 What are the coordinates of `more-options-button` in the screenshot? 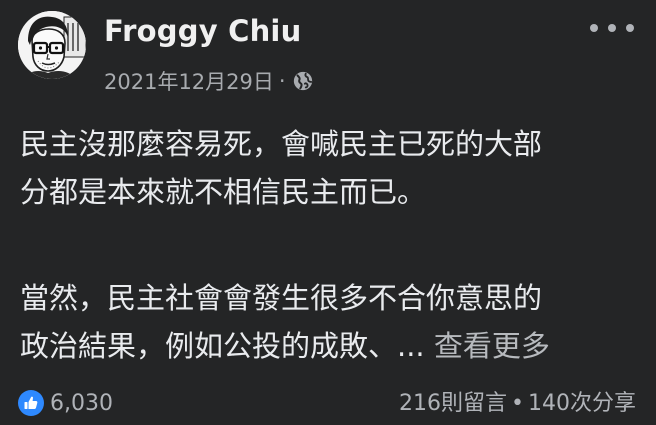 It's located at (612, 28).